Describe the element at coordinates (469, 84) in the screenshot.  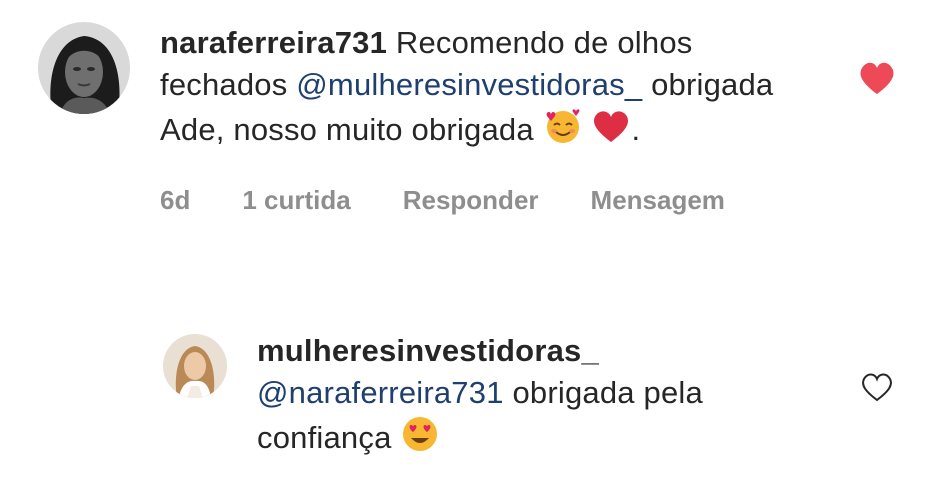
I see `comment-mention: @mulheresinvestidoras_` at that location.